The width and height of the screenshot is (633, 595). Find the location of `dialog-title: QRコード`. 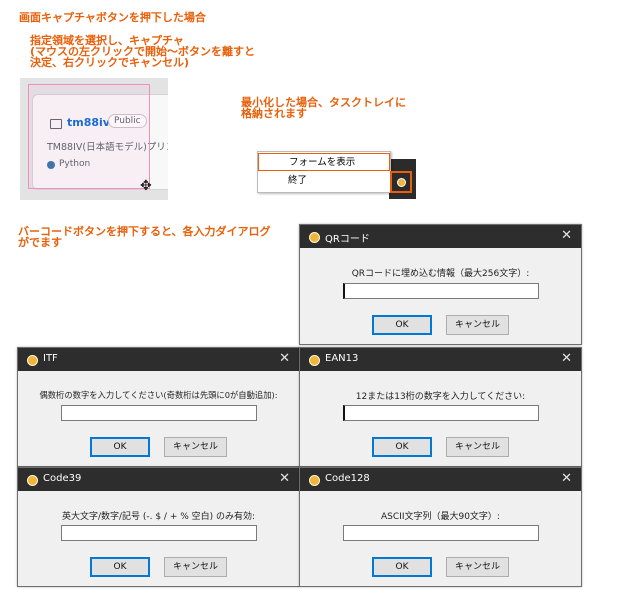

dialog-title: QRコード is located at coordinates (347, 239).